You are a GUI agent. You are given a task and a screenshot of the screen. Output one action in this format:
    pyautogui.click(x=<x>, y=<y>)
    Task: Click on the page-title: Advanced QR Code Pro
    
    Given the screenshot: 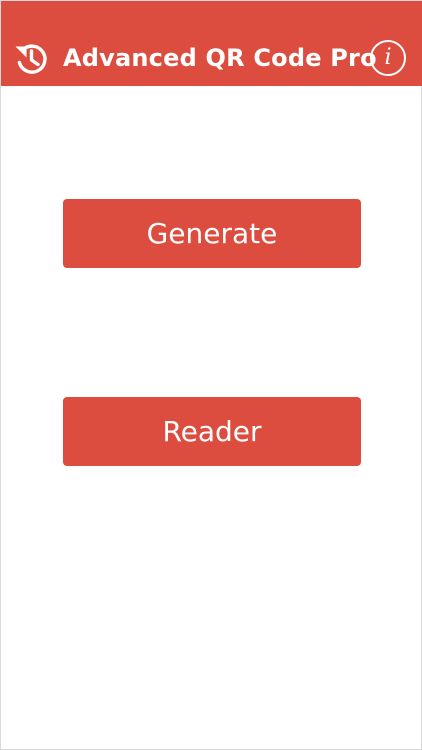 What is the action you would take?
    pyautogui.click(x=220, y=58)
    